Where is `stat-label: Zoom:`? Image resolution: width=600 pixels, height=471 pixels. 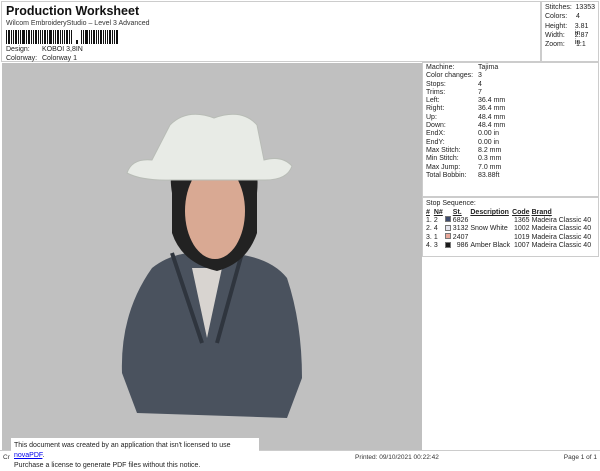
stat-label: Zoom: is located at coordinates (555, 45).